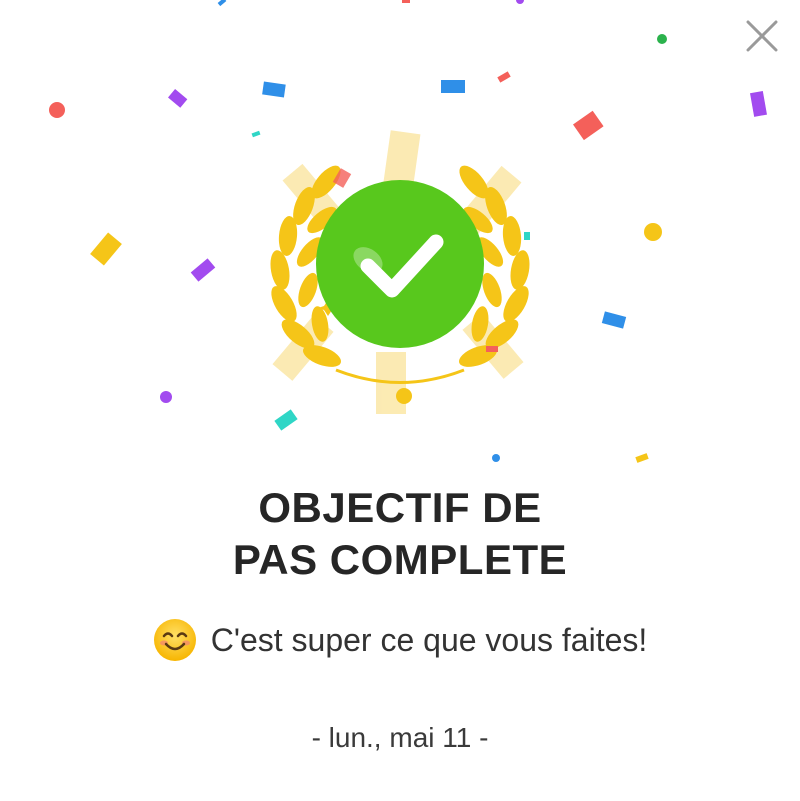 The width and height of the screenshot is (800, 801). Describe the element at coordinates (400, 272) in the screenshot. I see `checkmark-laurel-badge-icon` at that location.